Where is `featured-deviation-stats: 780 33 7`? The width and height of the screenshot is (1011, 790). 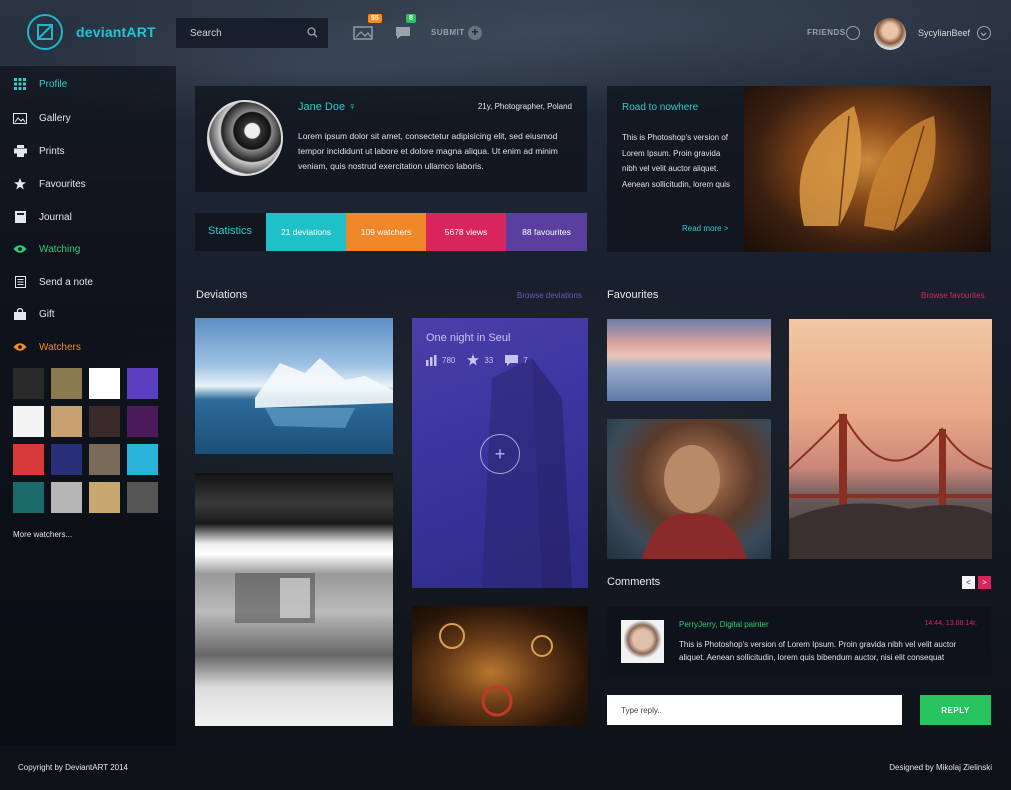 featured-deviation-stats: 780 33 7 is located at coordinates (483, 360).